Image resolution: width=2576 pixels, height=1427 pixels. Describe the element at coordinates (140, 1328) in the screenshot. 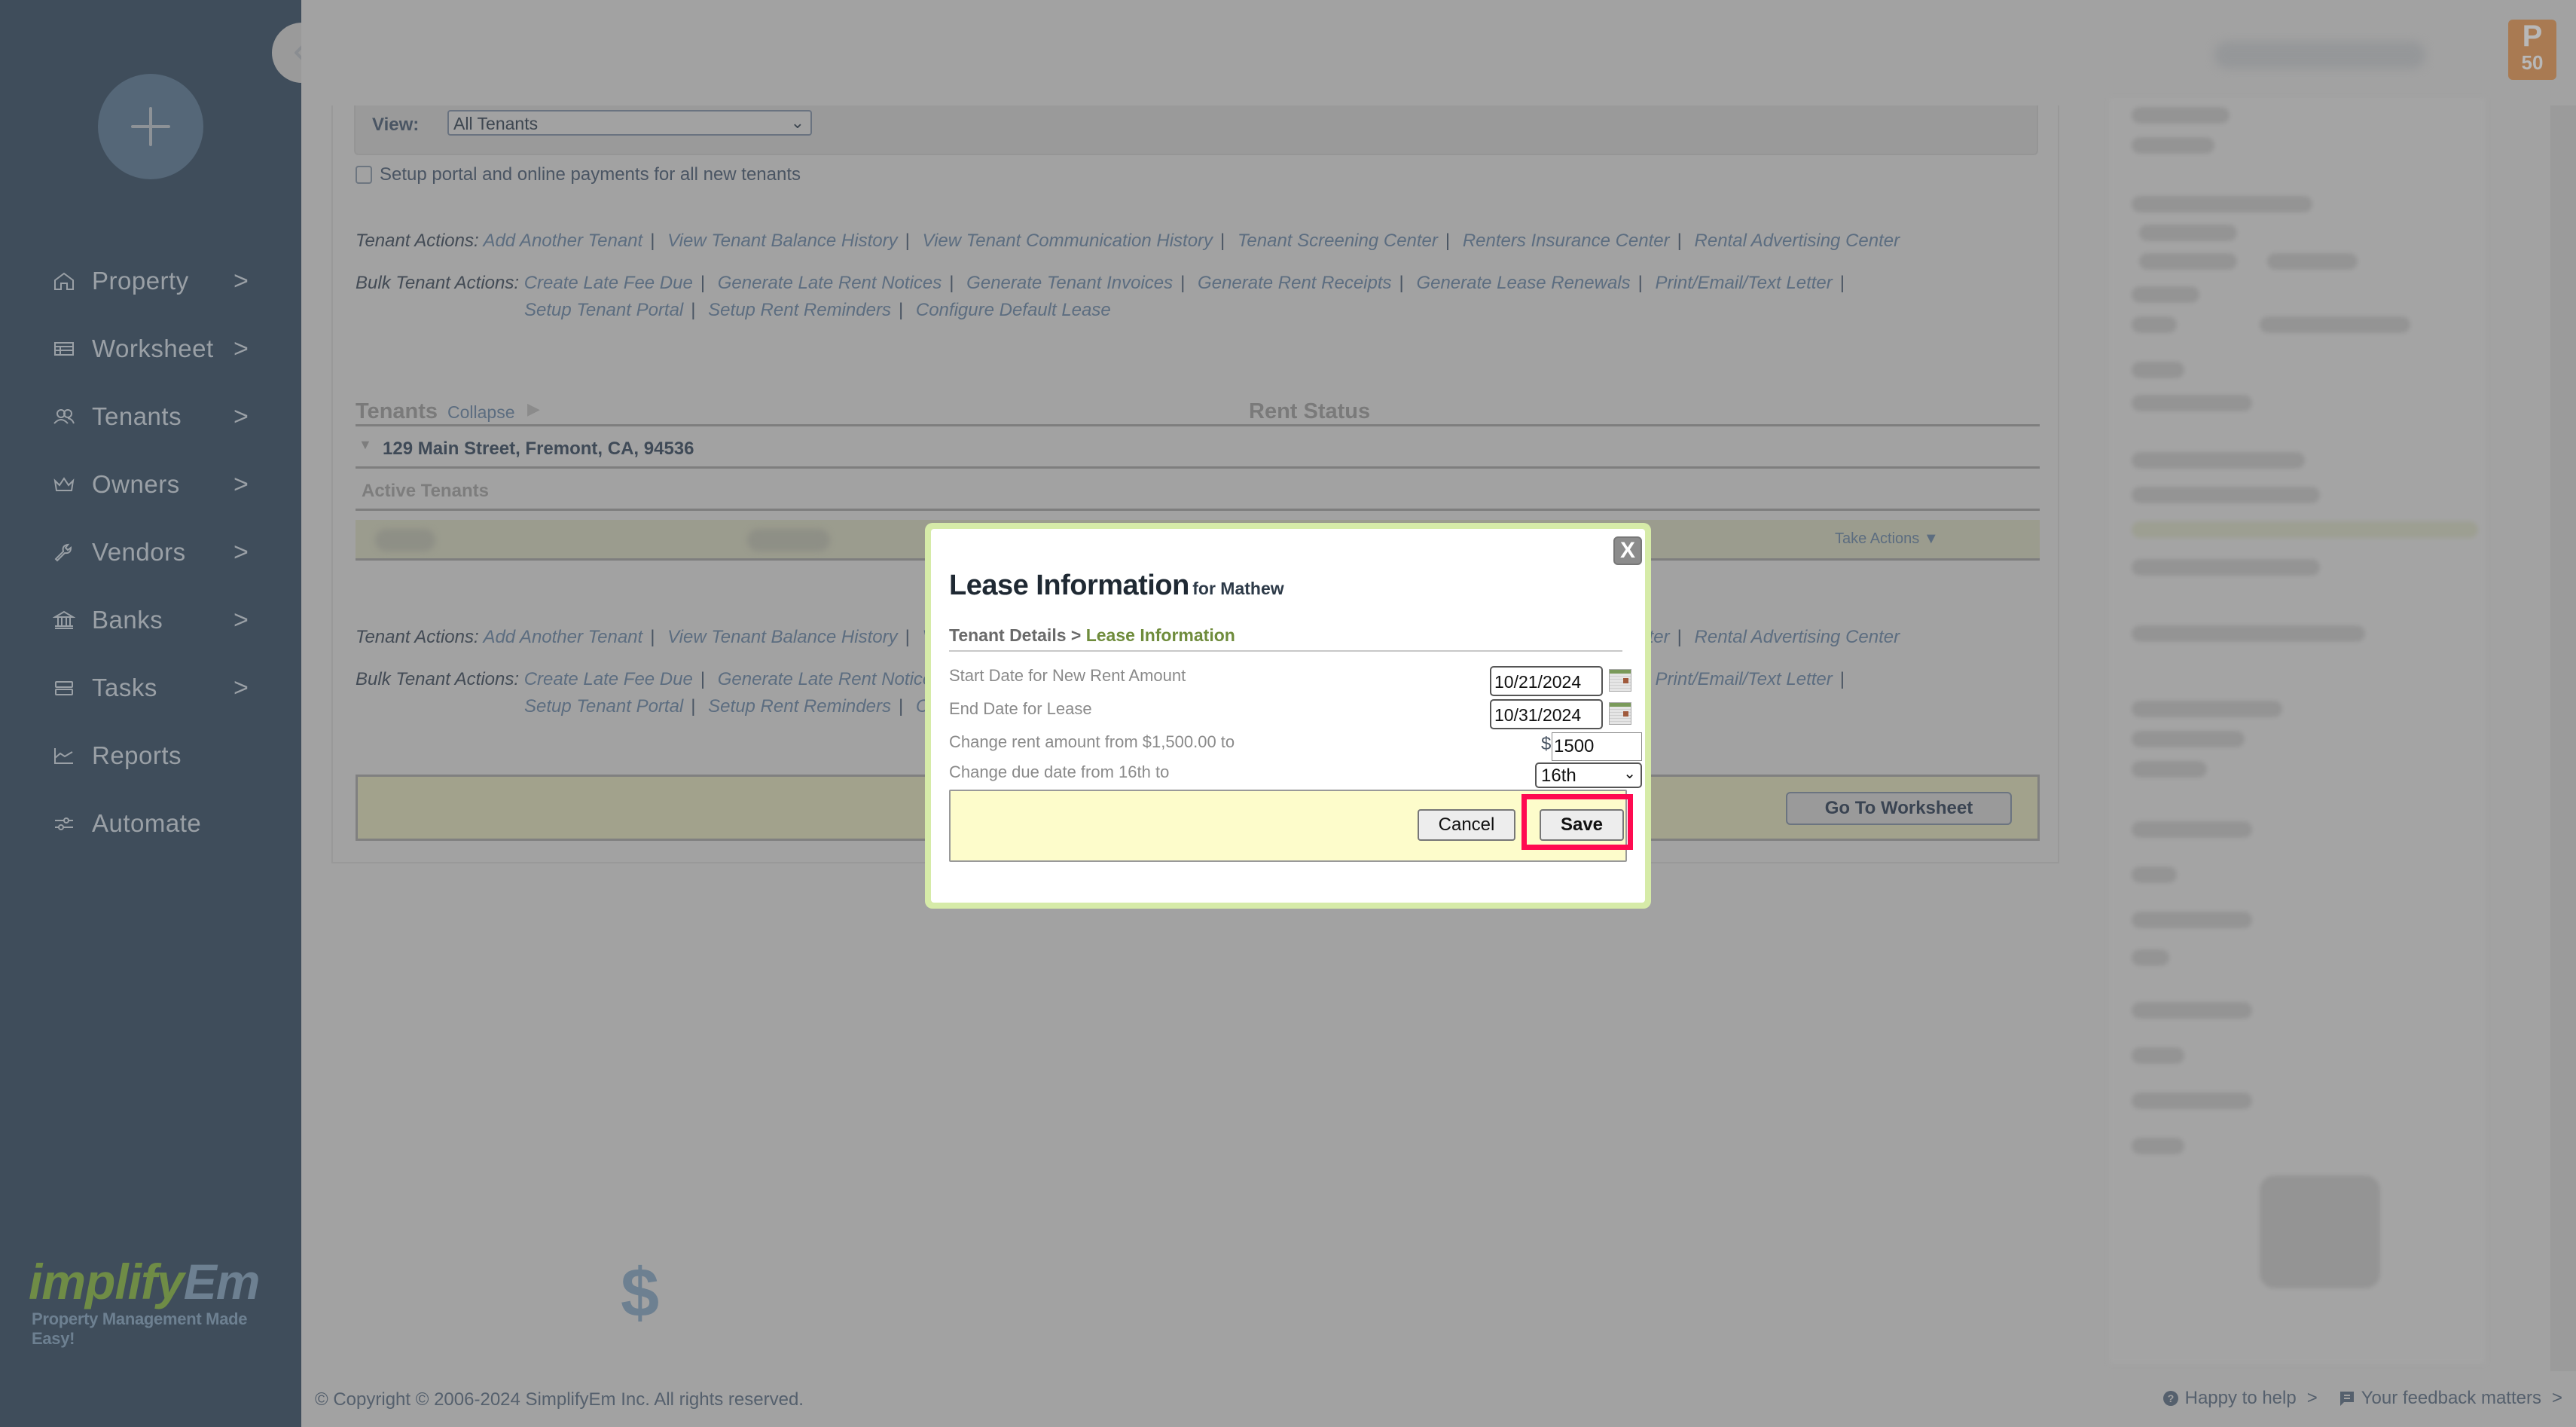

I see `logo-tagline: Property Management Made Easy!` at that location.